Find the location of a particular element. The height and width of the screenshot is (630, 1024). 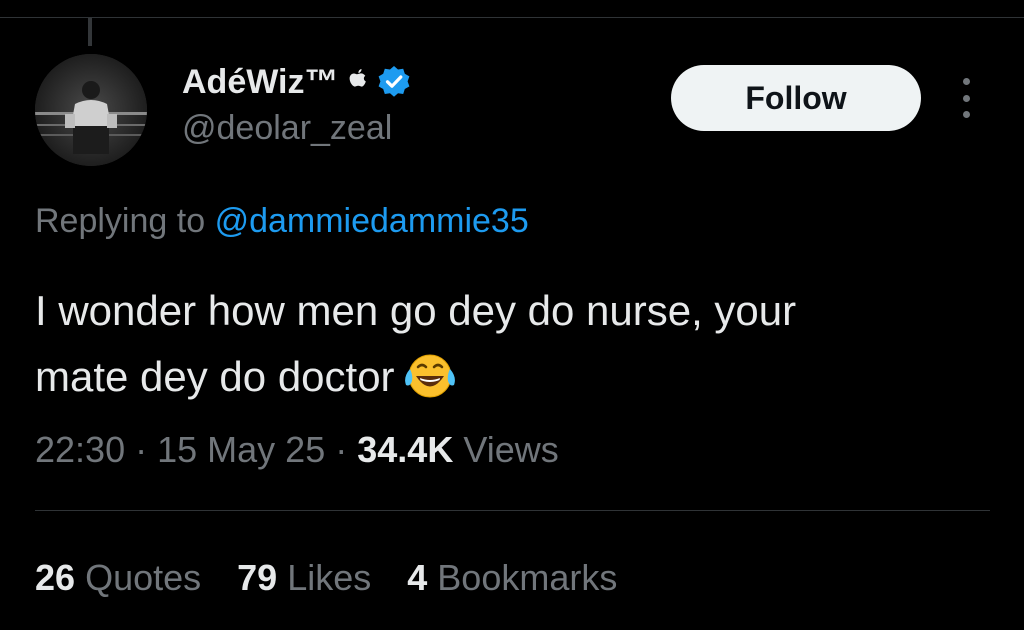

follow-button: Follow is located at coordinates (796, 98).